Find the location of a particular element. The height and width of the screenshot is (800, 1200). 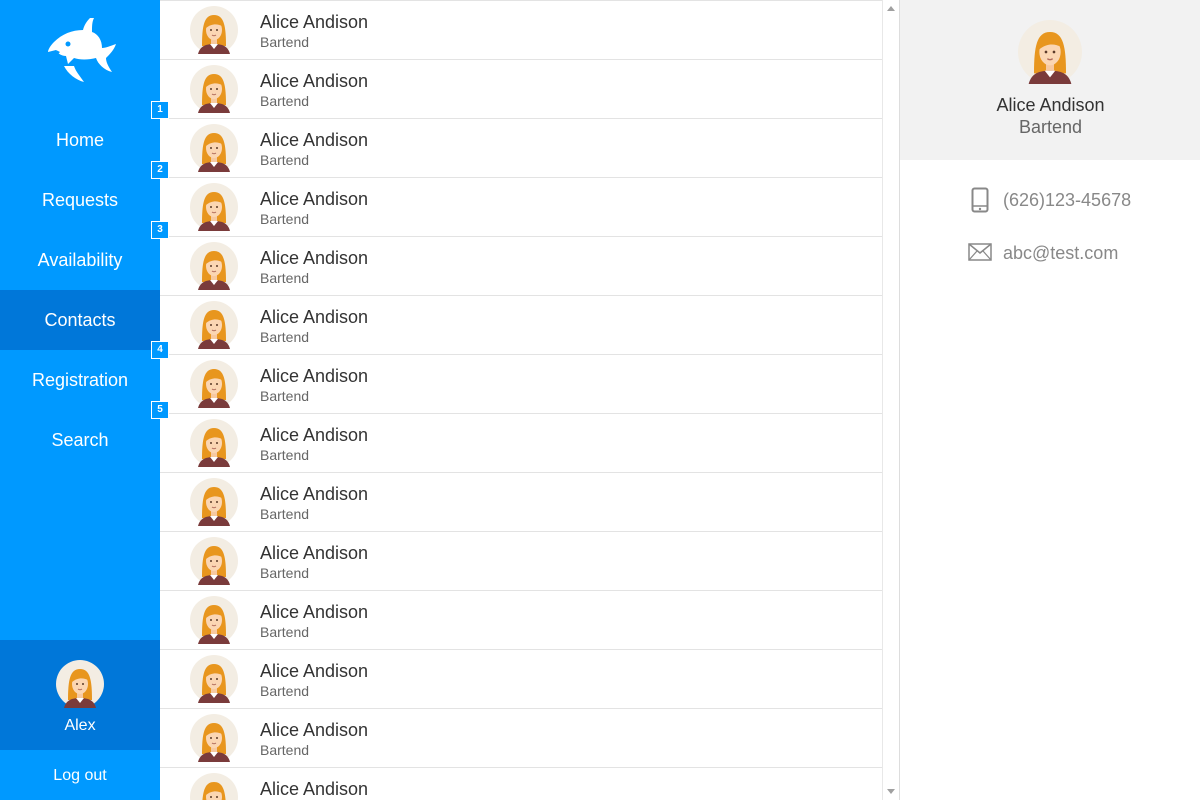

user-name: Alex is located at coordinates (80, 725).